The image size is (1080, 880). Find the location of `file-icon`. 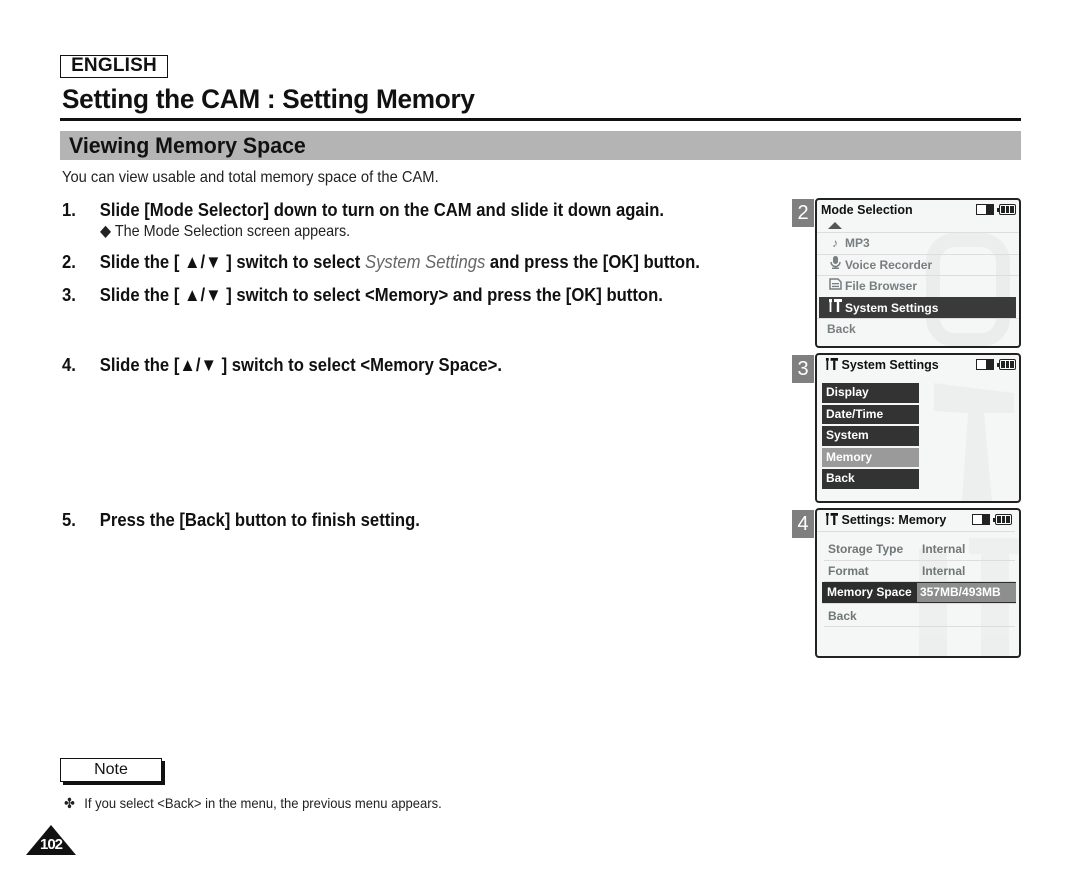

file-icon is located at coordinates (835, 286).